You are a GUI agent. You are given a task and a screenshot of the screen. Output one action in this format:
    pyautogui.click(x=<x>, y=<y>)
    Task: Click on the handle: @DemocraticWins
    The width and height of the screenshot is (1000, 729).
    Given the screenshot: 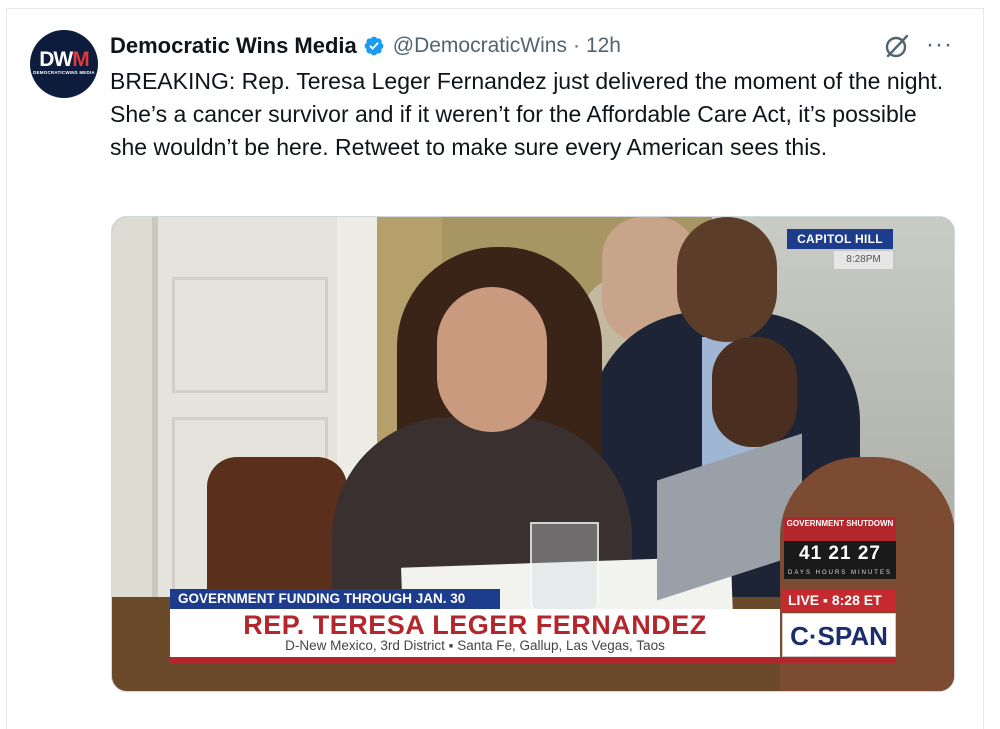 What is the action you would take?
    pyautogui.click(x=480, y=46)
    